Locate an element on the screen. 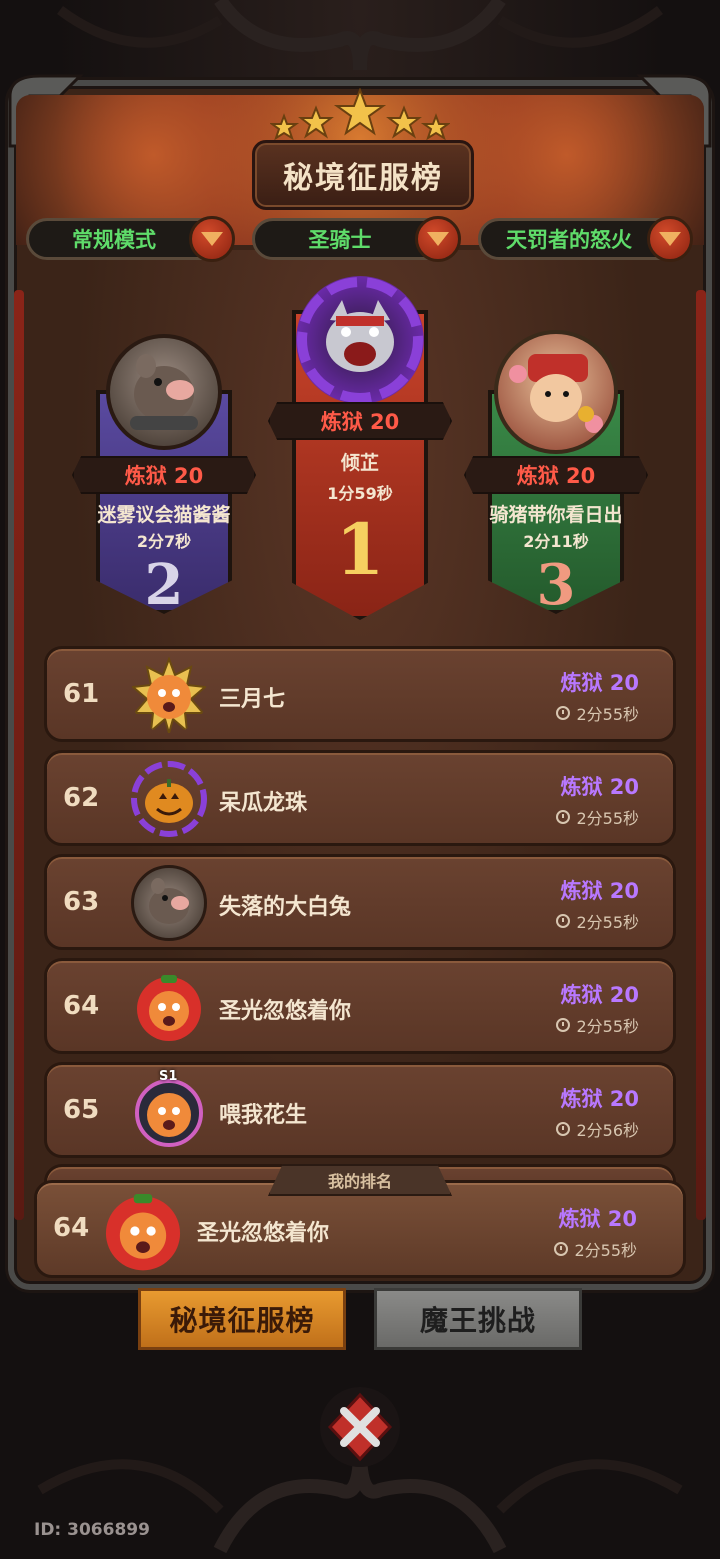 The height and width of the screenshot is (1559, 720). tab-demon-challenge: 魔王挑战 is located at coordinates (478, 1319).